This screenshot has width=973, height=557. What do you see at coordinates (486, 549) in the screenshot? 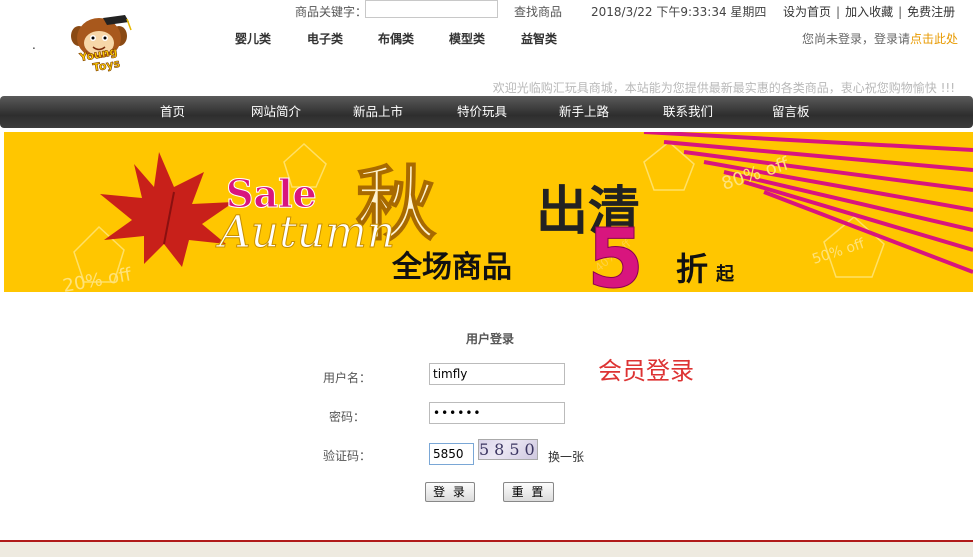
I see `footer` at bounding box center [486, 549].